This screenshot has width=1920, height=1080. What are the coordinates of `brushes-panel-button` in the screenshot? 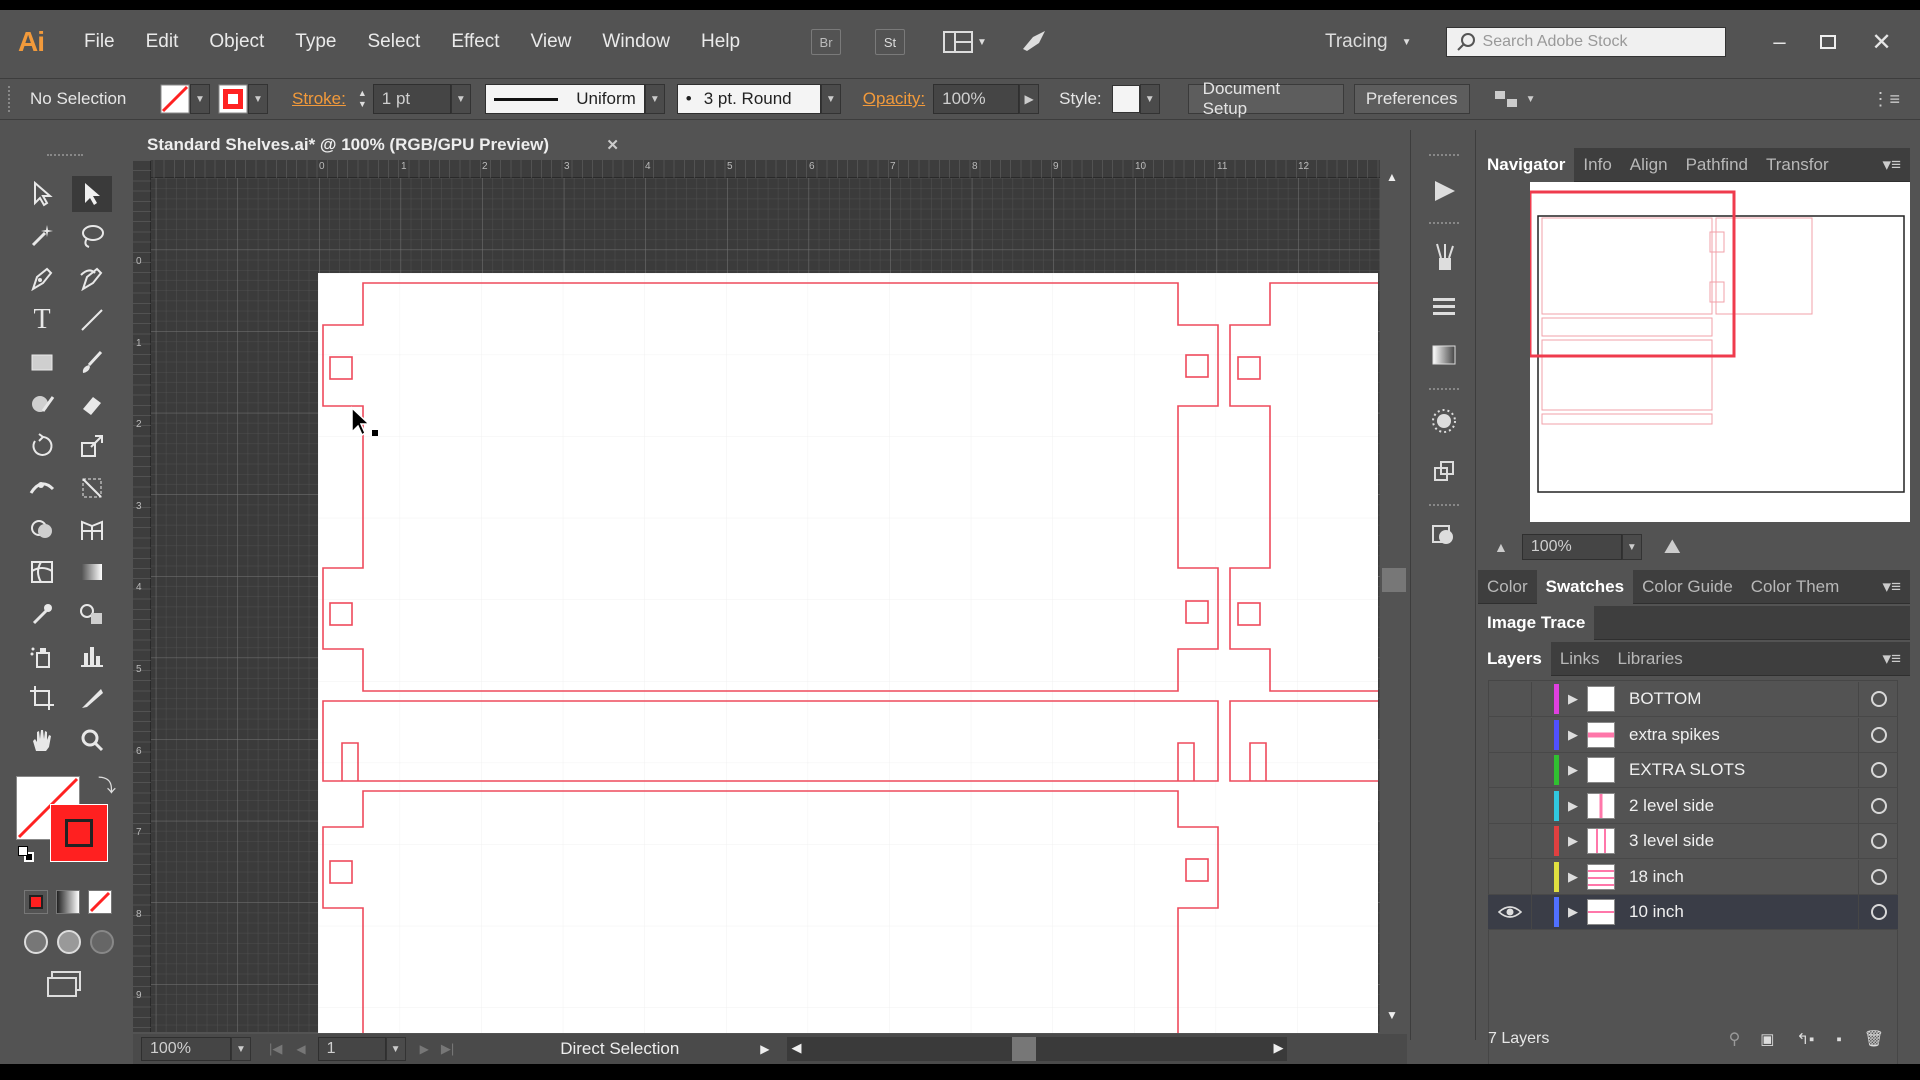 It's located at (1444, 259).